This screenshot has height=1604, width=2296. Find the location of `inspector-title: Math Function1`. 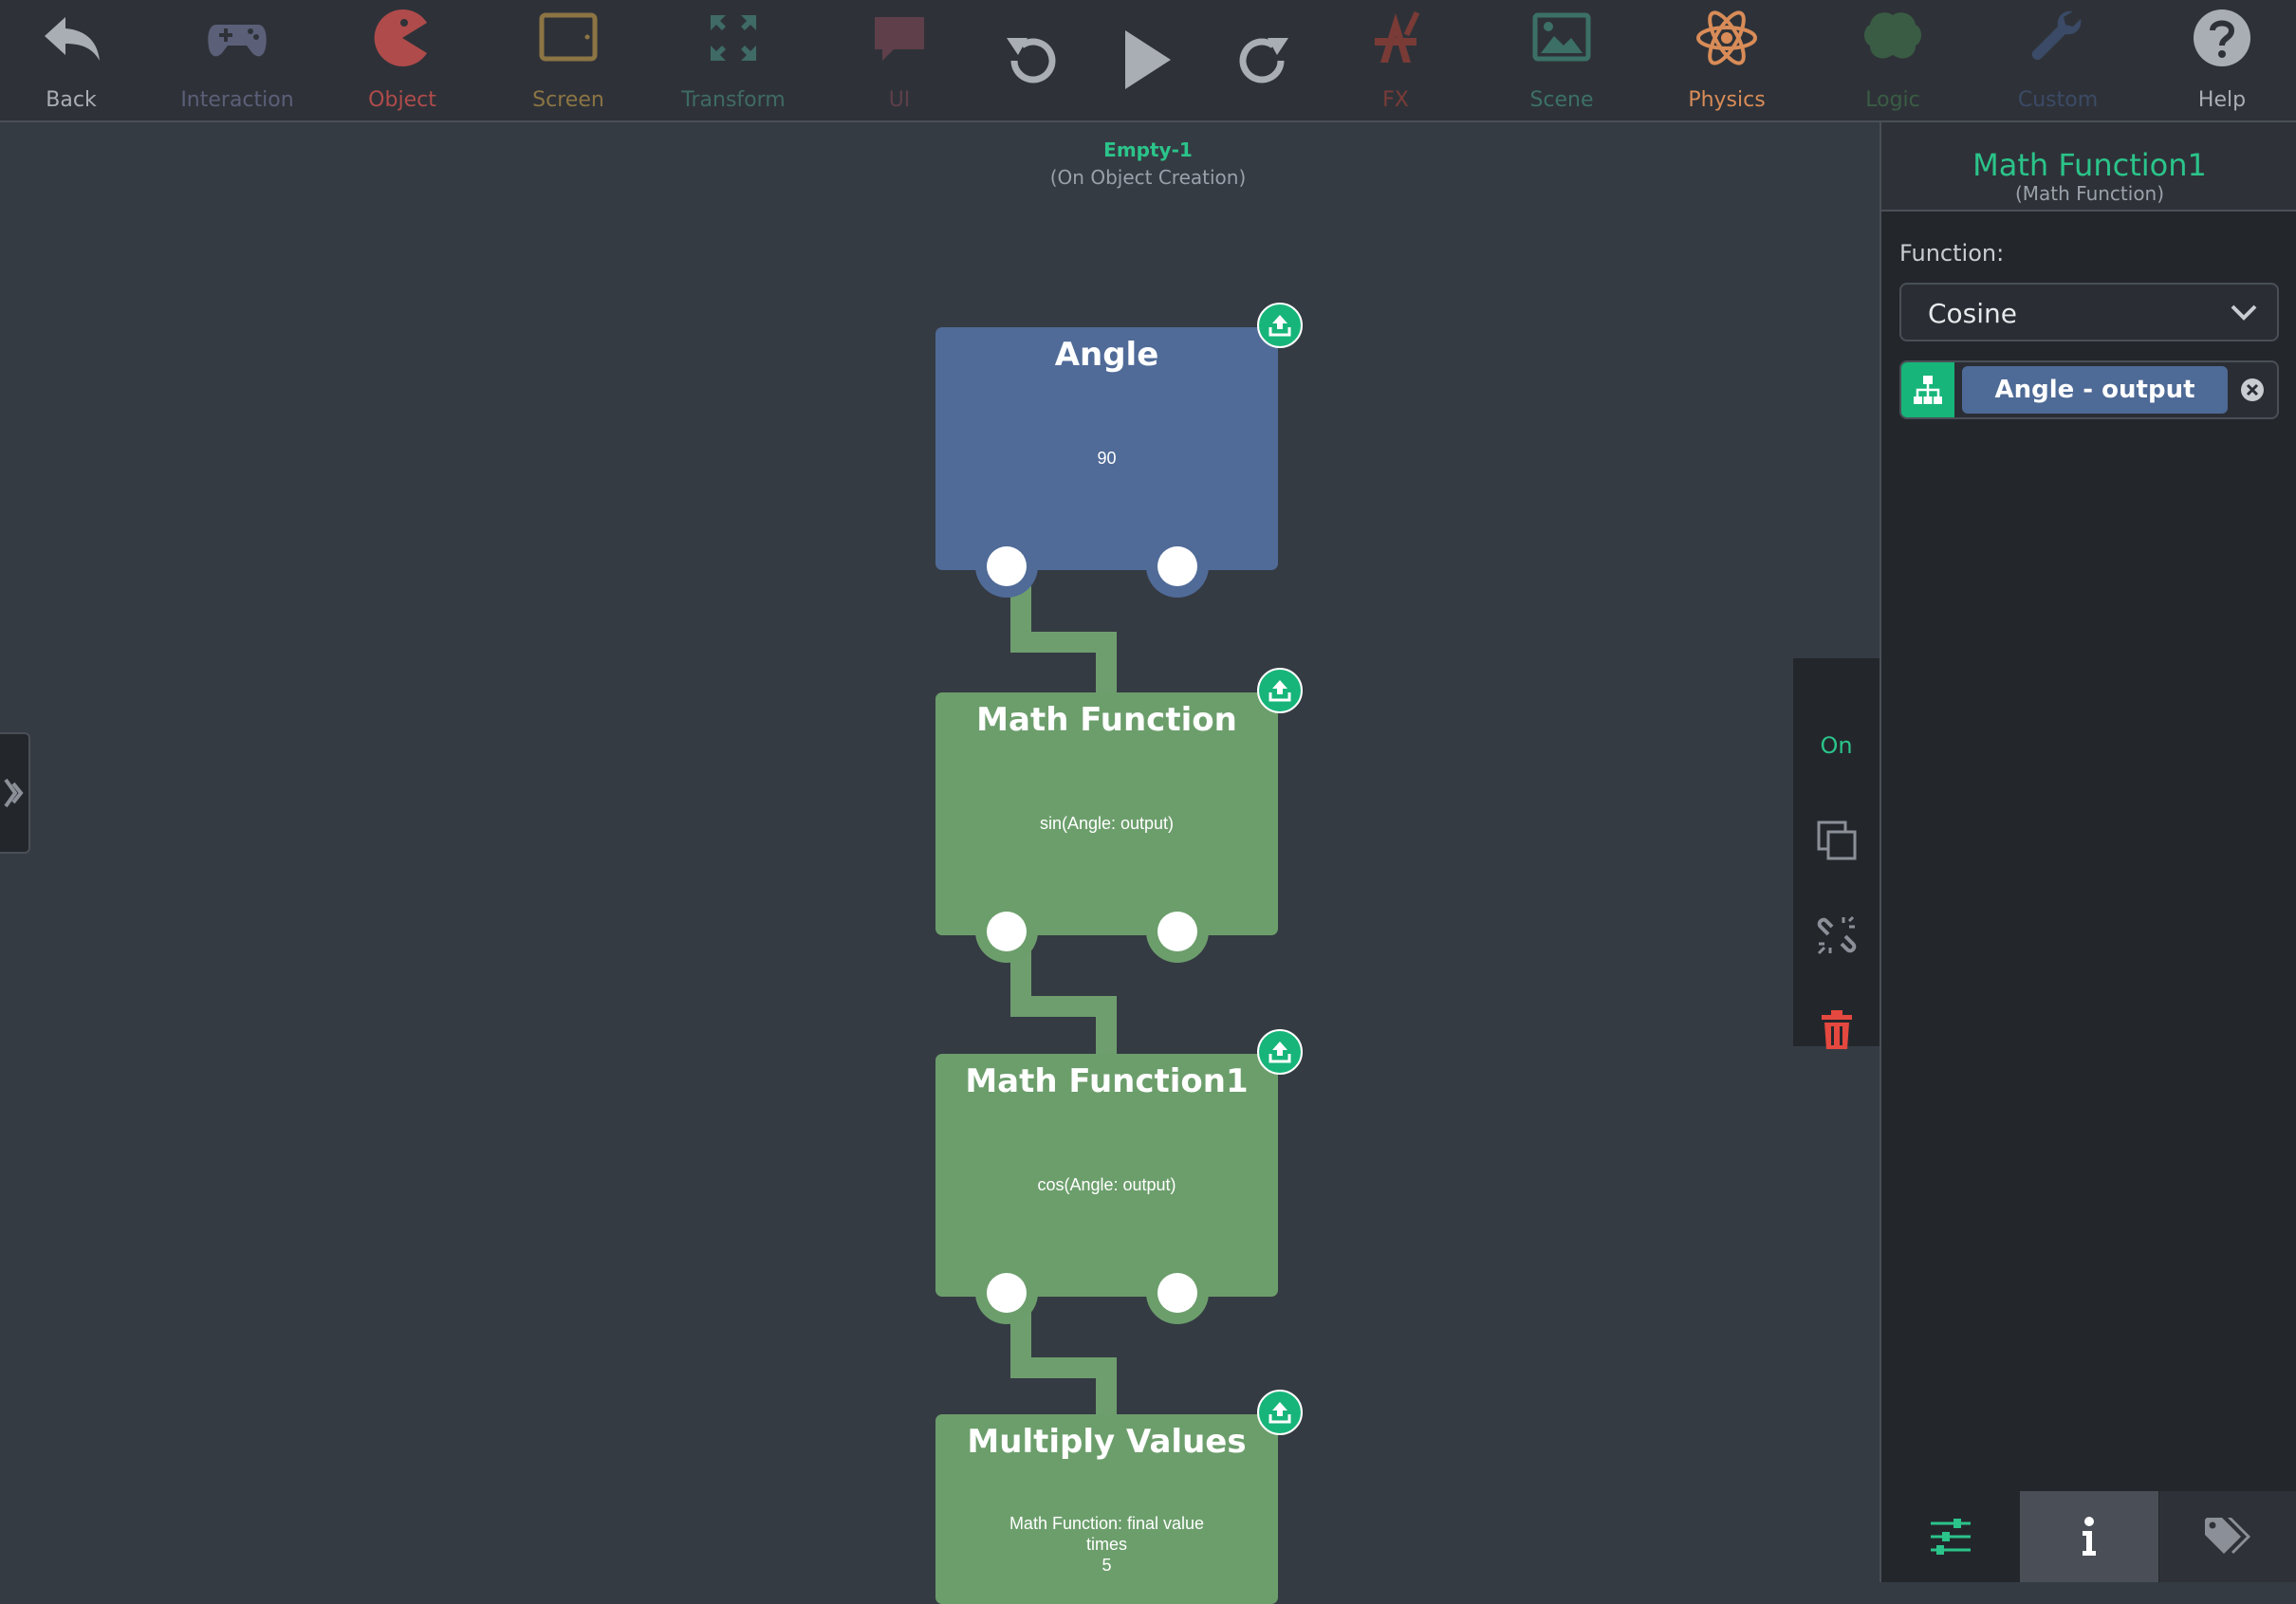

inspector-title: Math Function1 is located at coordinates (2089, 165).